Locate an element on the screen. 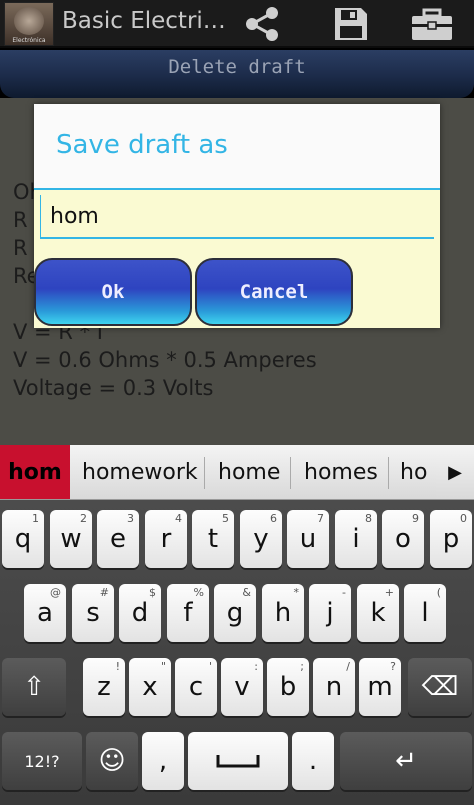  cancel-button-label: Cancel is located at coordinates (274, 292).